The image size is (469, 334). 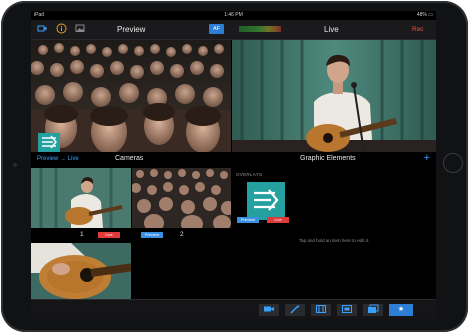 I want to click on camera-icon, so click(x=42, y=29).